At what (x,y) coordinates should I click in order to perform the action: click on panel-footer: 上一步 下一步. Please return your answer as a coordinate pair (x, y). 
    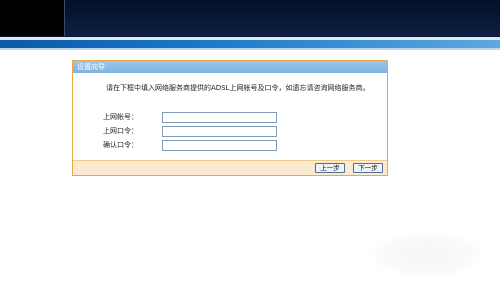
    Looking at the image, I should click on (230, 167).